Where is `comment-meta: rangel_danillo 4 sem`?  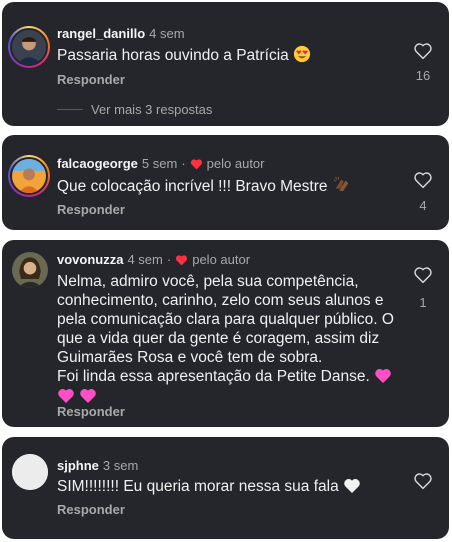
comment-meta: rangel_danillo 4 sem is located at coordinates (121, 33).